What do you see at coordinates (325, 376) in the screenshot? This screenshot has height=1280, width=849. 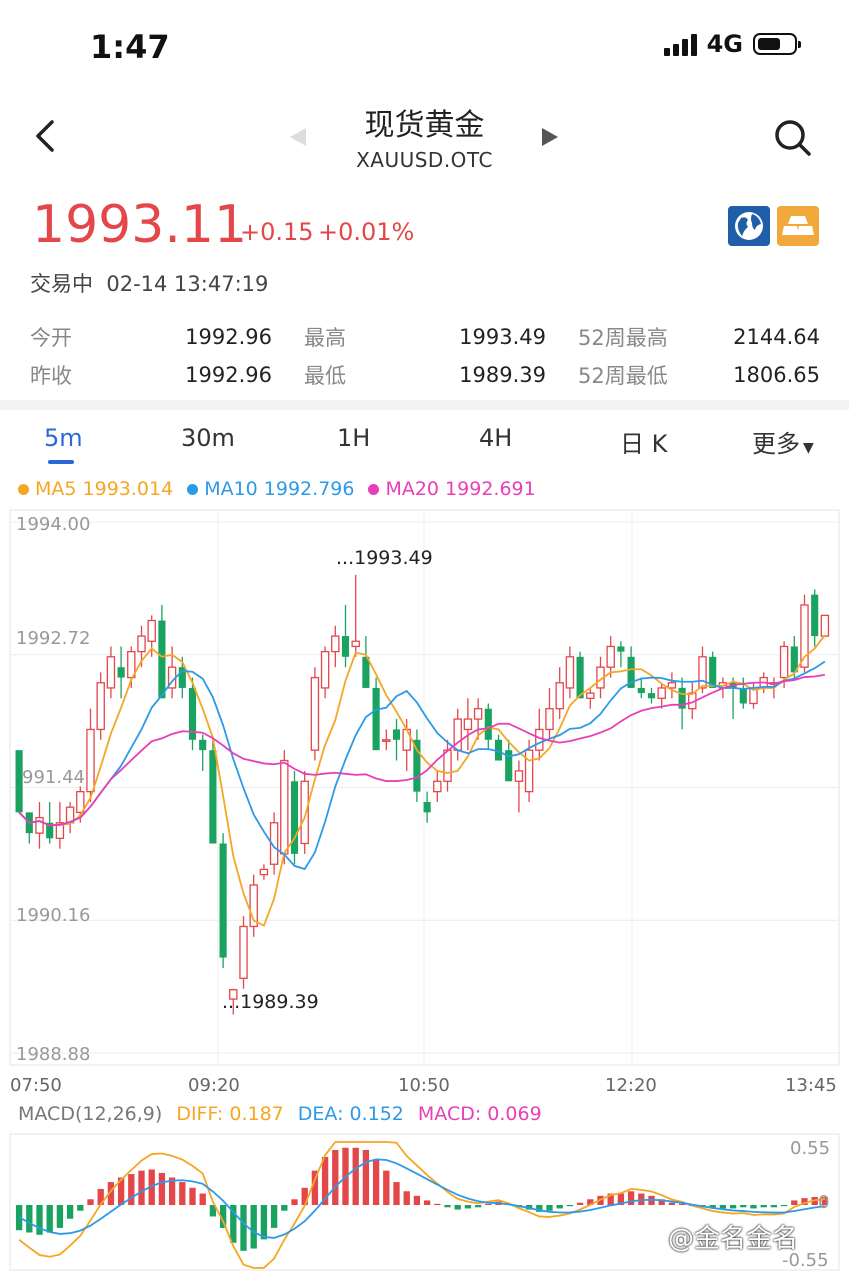 I see `low-label: 最低` at bounding box center [325, 376].